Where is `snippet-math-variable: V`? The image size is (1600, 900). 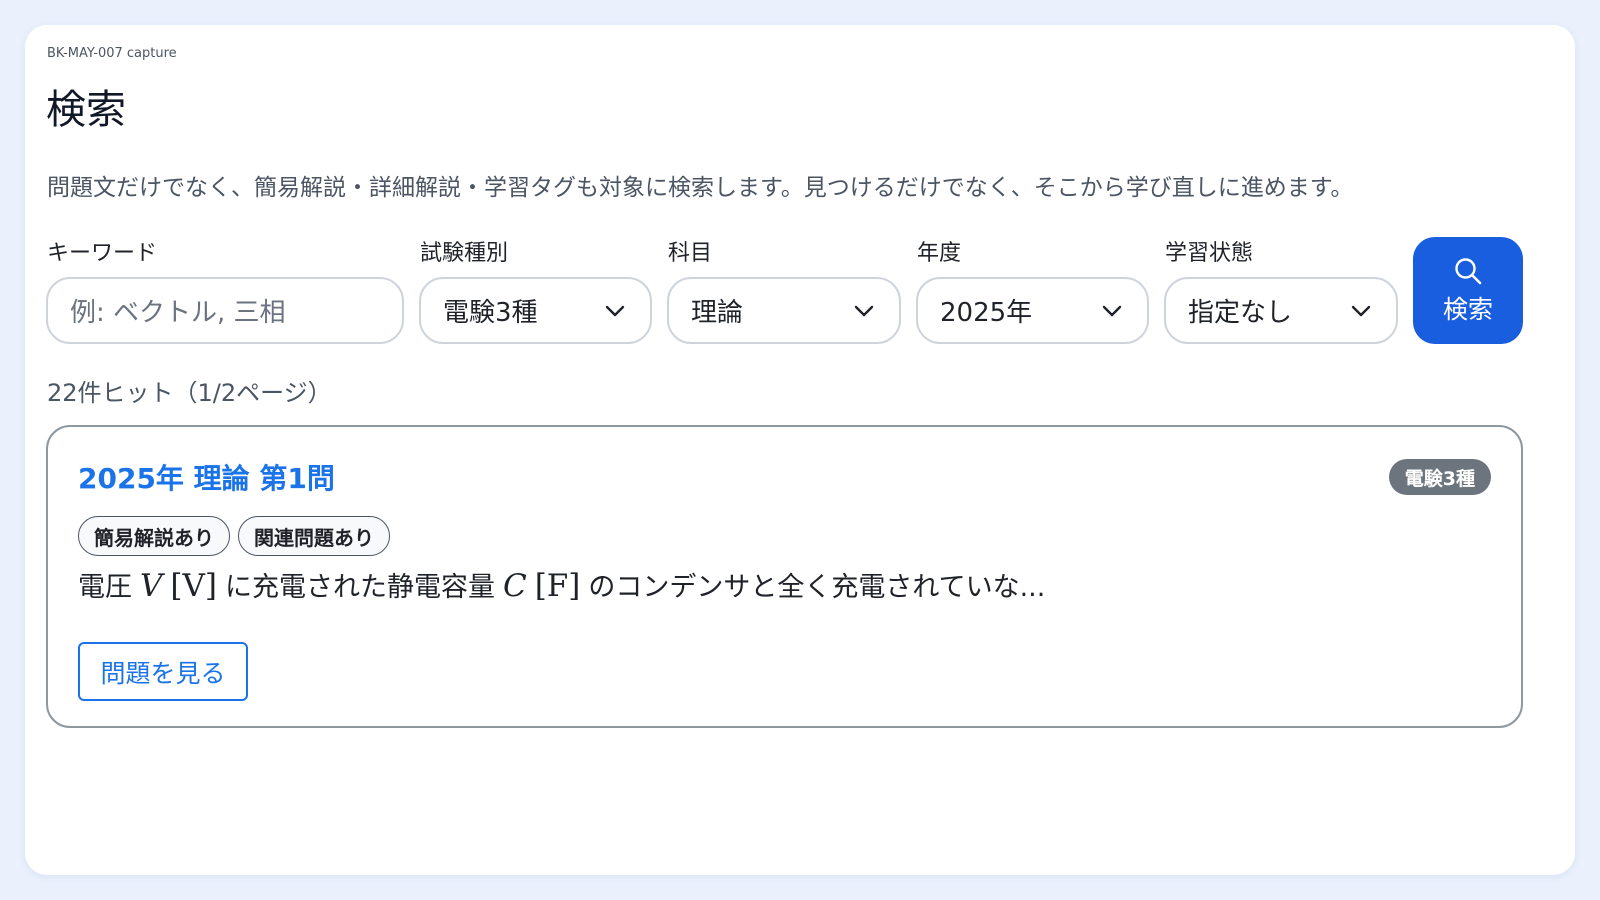 snippet-math-variable: V is located at coordinates (151, 586).